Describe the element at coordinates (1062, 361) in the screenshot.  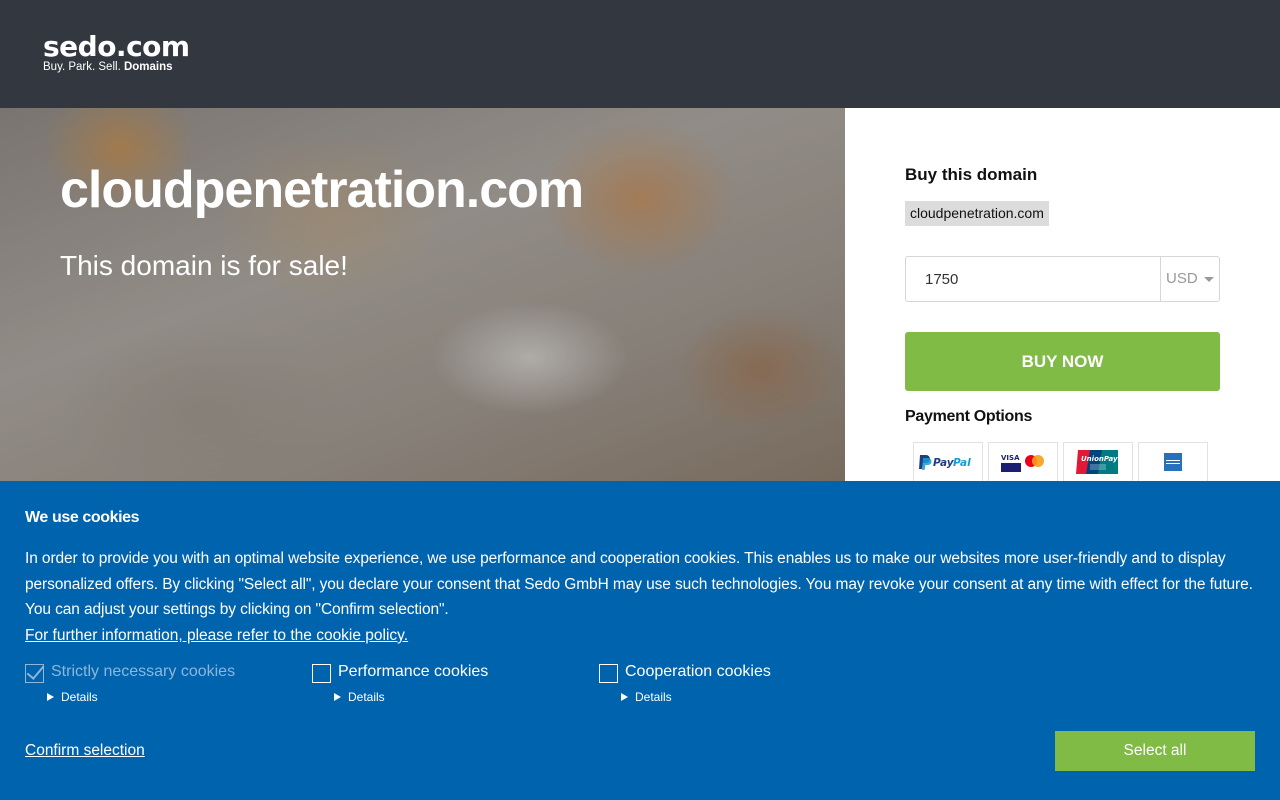
I see `buy-now-button: BUY NOW` at that location.